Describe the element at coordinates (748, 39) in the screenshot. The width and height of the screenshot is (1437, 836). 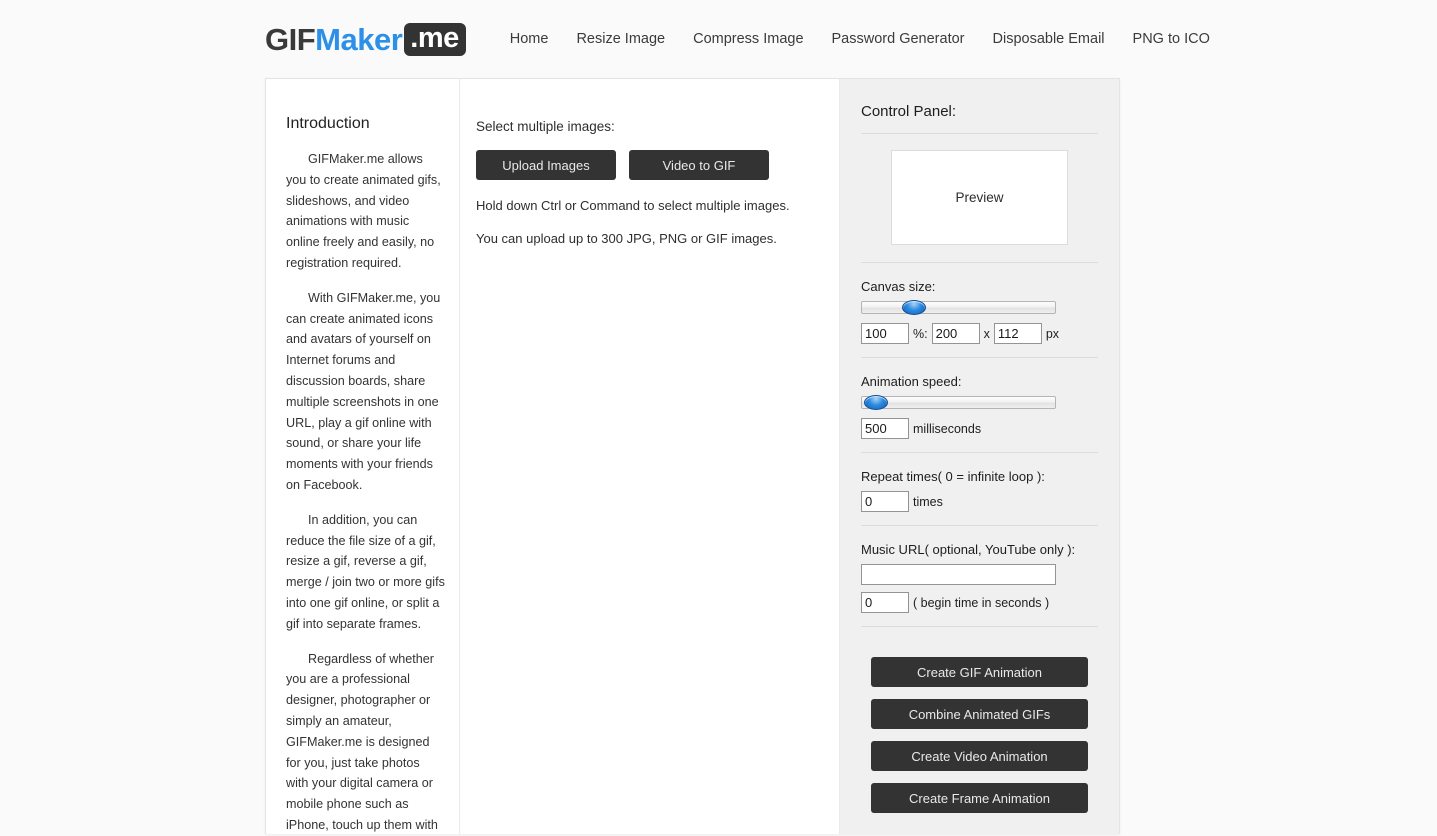
I see `nav-link-compress-image: Compress Image` at that location.